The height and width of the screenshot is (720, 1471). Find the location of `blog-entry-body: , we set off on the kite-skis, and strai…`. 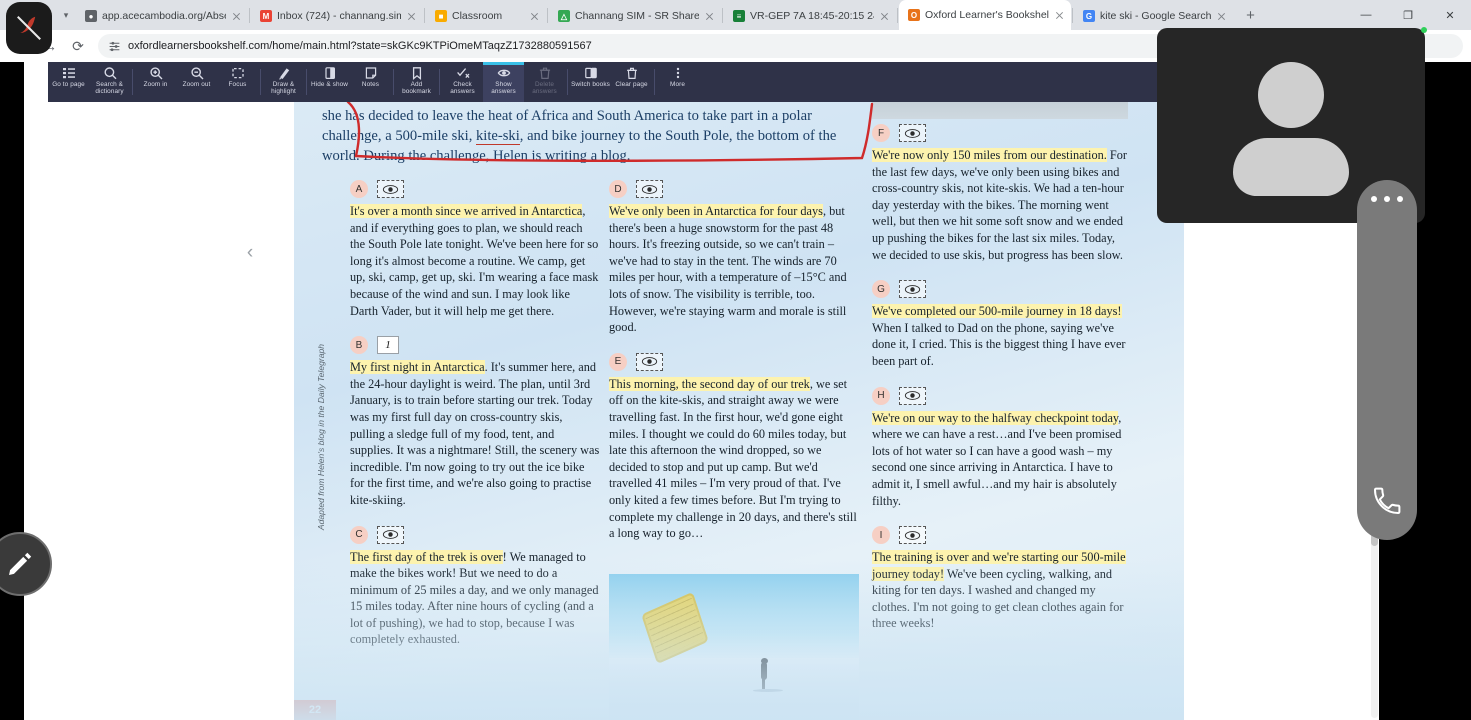

blog-entry-body: , we set off on the kite-skis, and strai… is located at coordinates (733, 458).